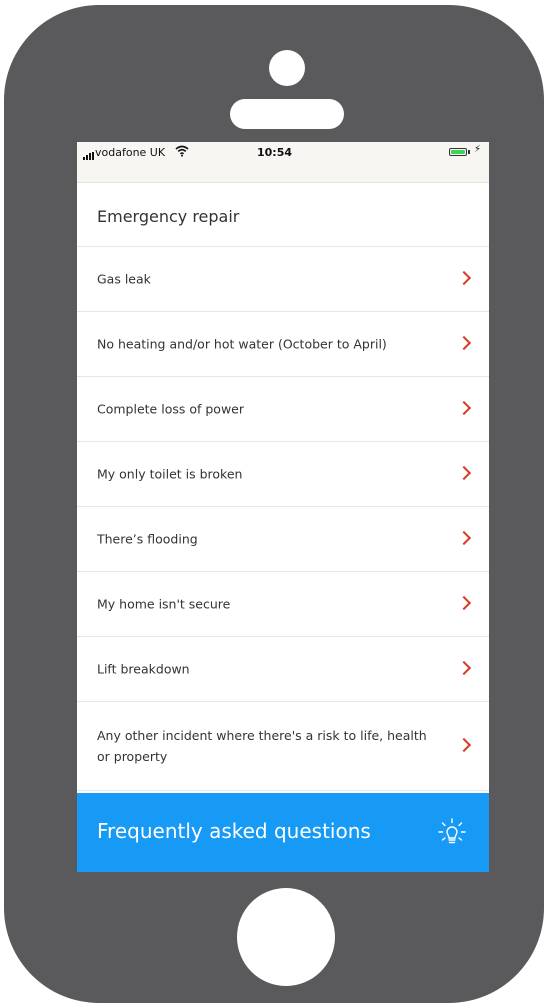  Describe the element at coordinates (469, 152) in the screenshot. I see `battery-tip` at that location.